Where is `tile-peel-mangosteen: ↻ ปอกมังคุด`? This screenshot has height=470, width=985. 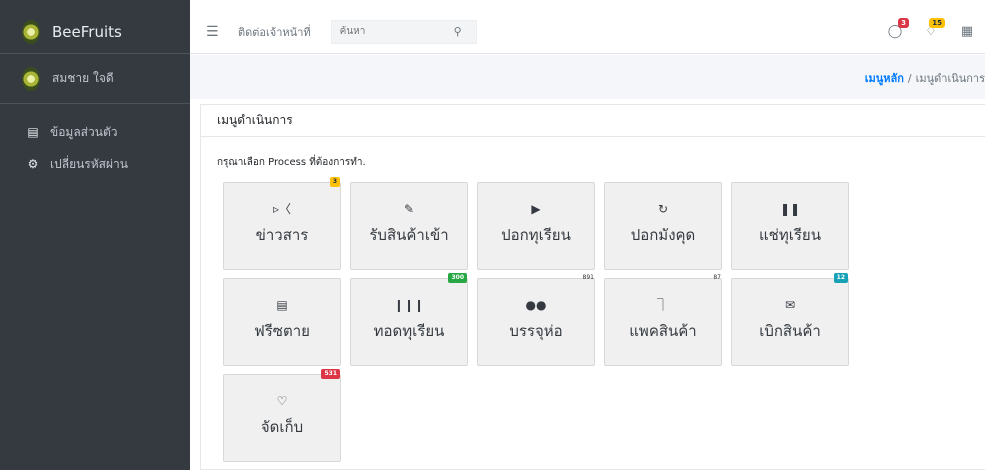 tile-peel-mangosteen: ↻ ปอกมังคุด is located at coordinates (663, 226).